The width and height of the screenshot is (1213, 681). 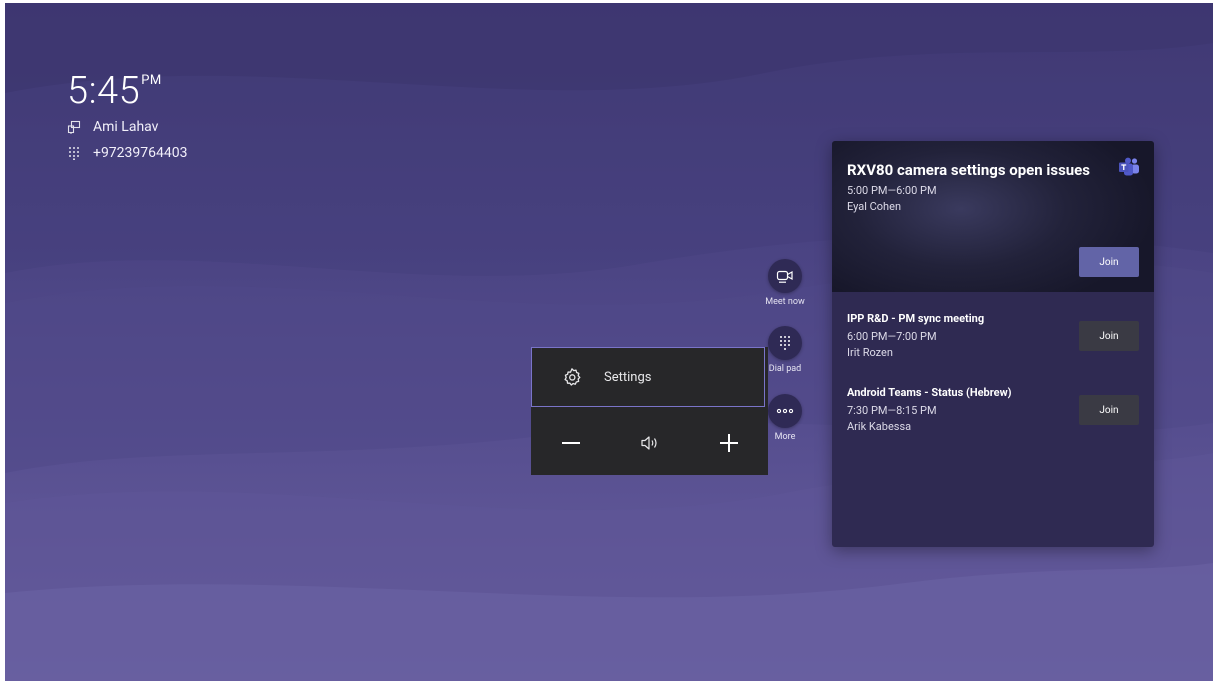 I want to click on volume-controls, so click(x=649, y=442).